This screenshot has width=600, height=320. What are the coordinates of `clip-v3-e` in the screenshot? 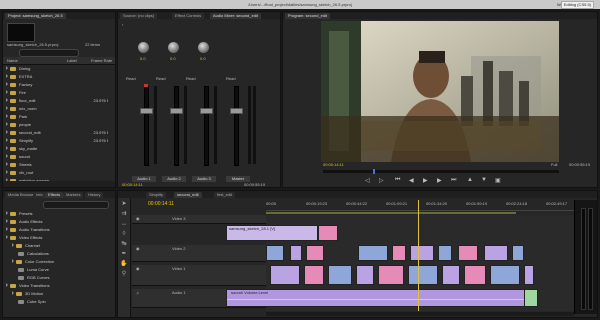 It's located at (391, 275).